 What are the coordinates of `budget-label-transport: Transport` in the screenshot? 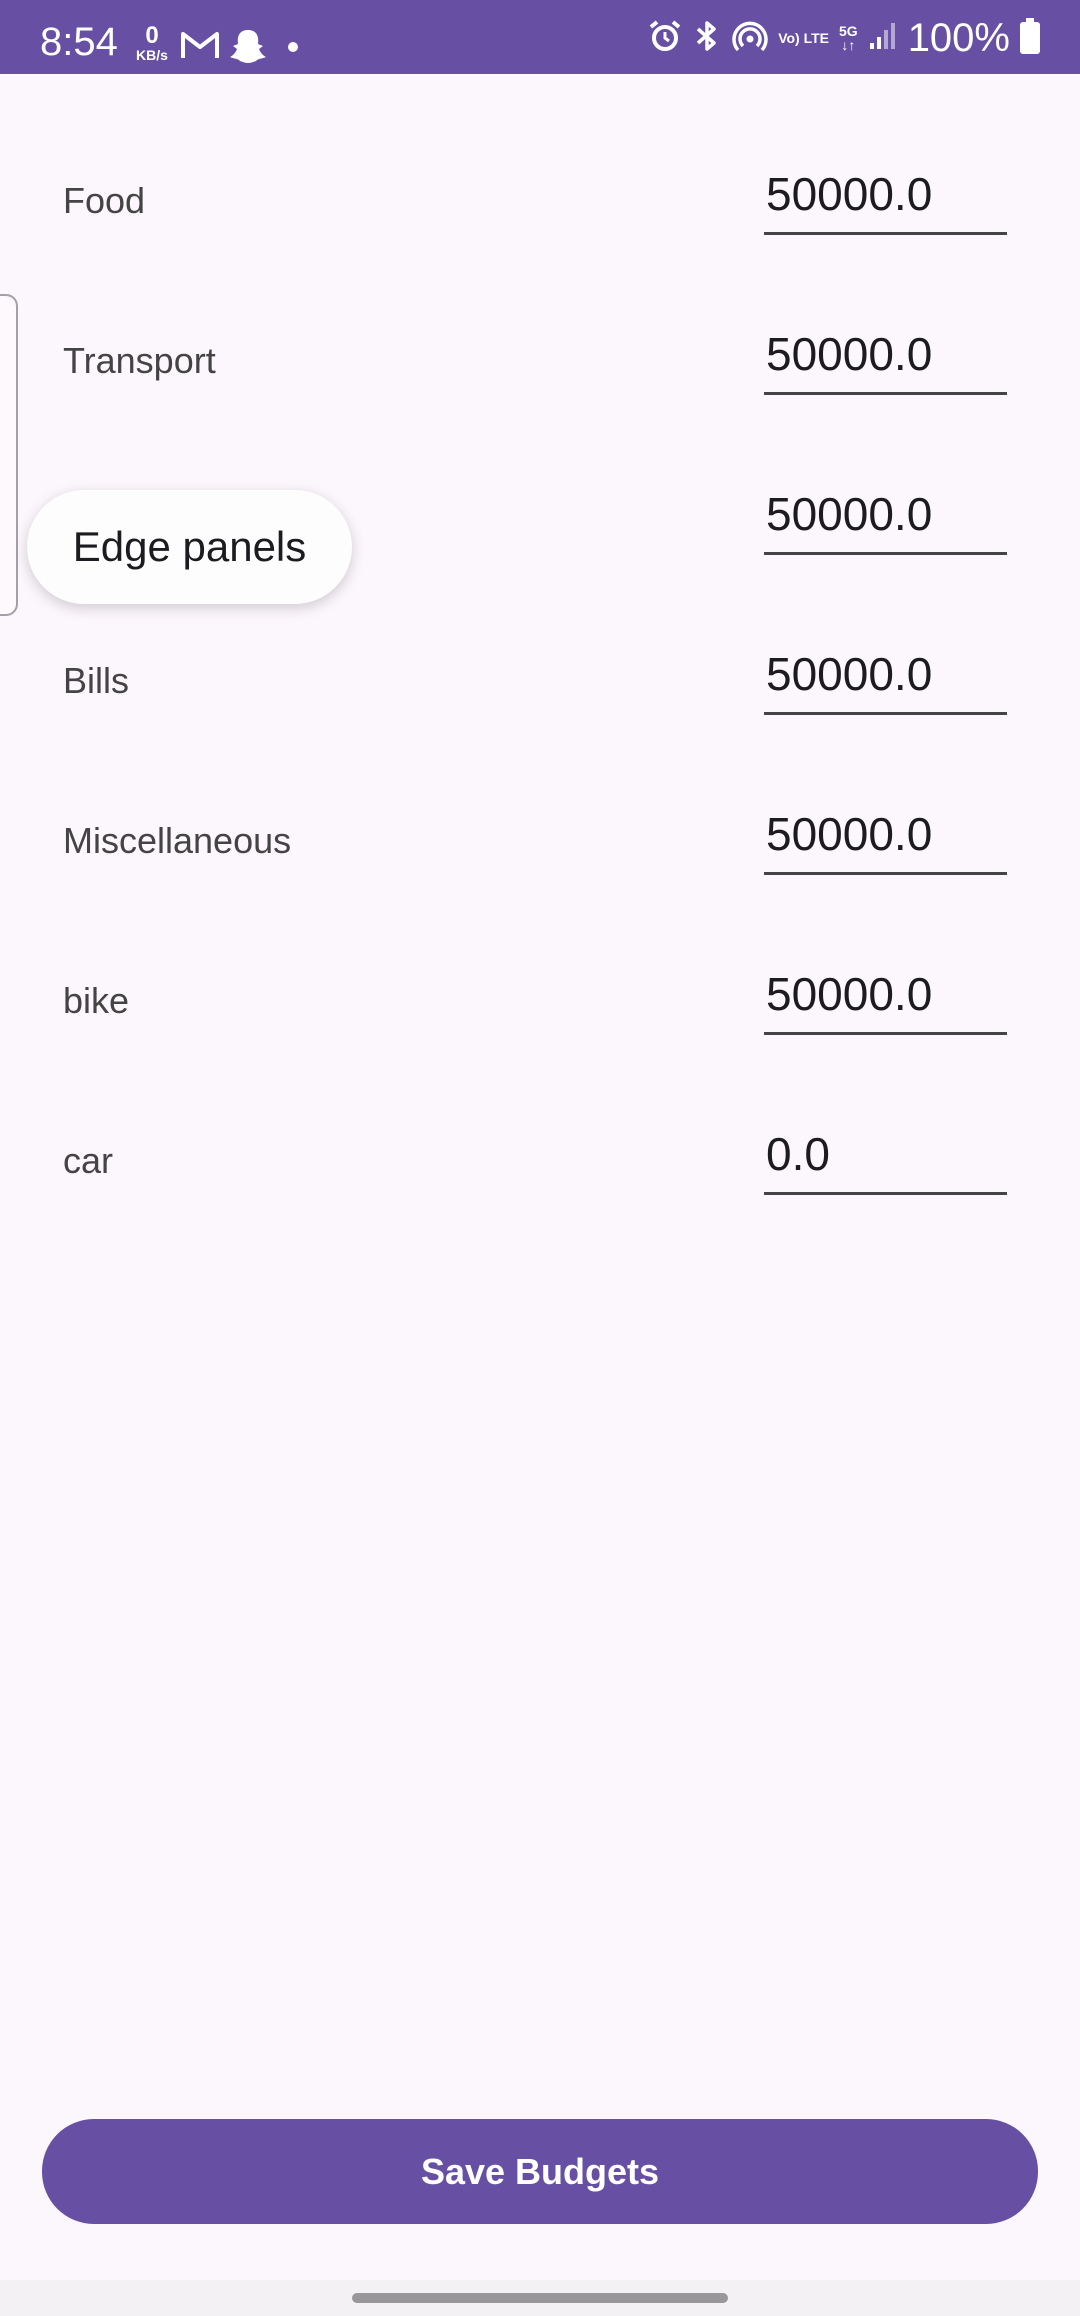 It's located at (139, 360).